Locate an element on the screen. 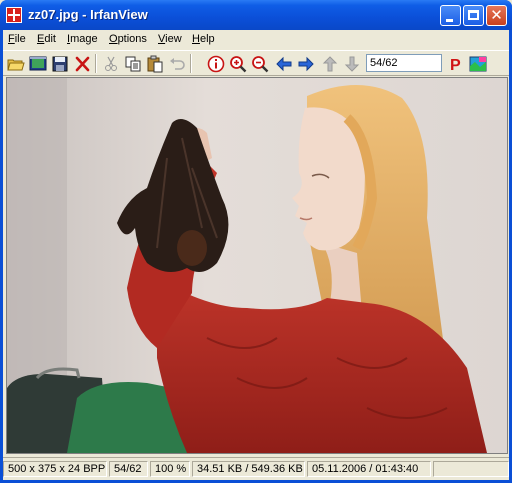 The height and width of the screenshot is (483, 512). print-icon: P is located at coordinates (456, 64).